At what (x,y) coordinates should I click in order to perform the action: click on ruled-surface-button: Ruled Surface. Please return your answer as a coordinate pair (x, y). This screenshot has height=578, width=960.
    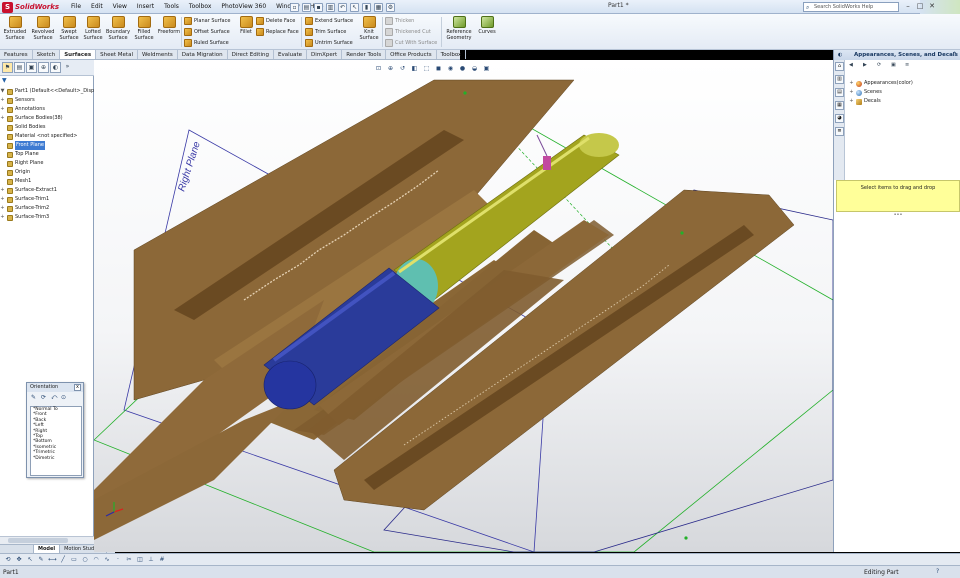
    Looking at the image, I should click on (206, 43).